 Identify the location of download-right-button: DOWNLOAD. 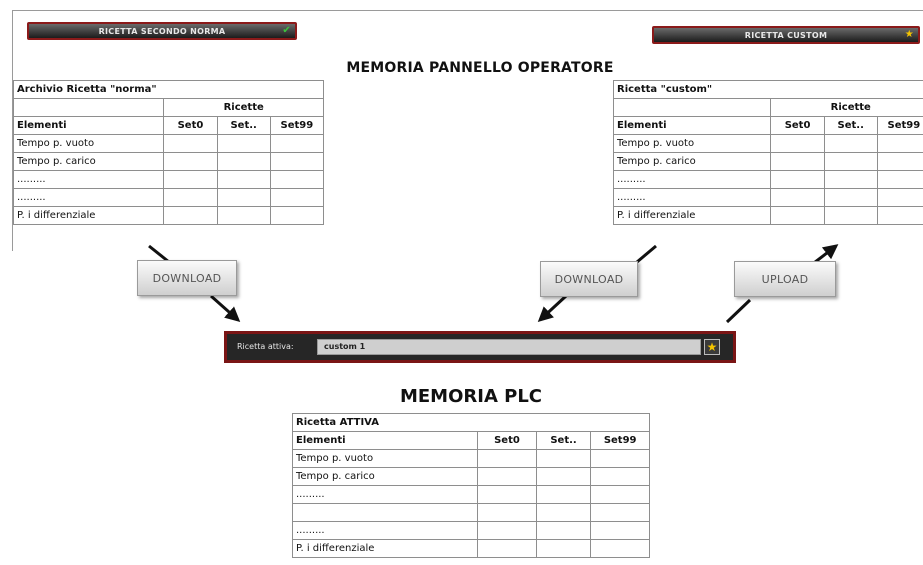
(589, 279).